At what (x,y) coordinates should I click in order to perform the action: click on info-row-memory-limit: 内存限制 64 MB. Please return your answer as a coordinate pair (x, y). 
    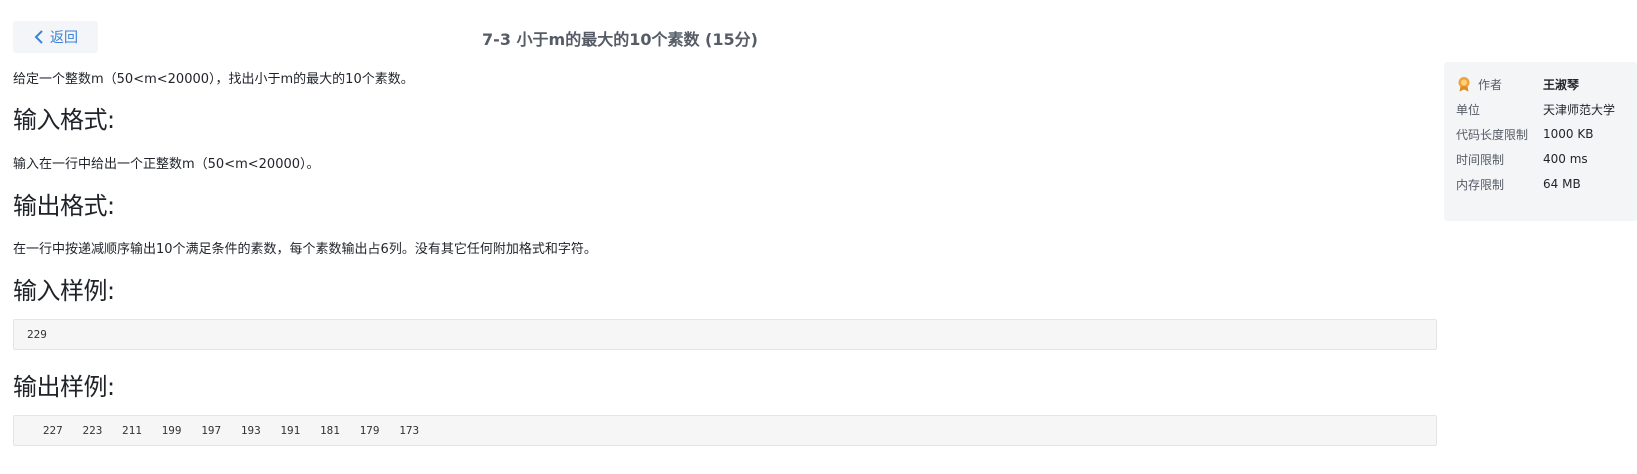
    Looking at the image, I should click on (1546, 184).